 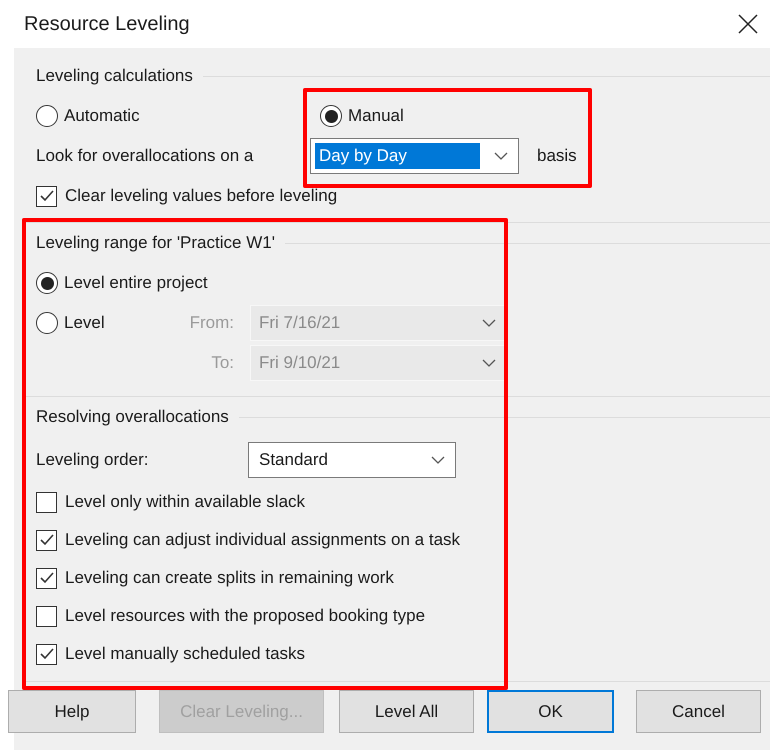 What do you see at coordinates (185, 502) in the screenshot?
I see `checkbox-label: Level only within available slack` at bounding box center [185, 502].